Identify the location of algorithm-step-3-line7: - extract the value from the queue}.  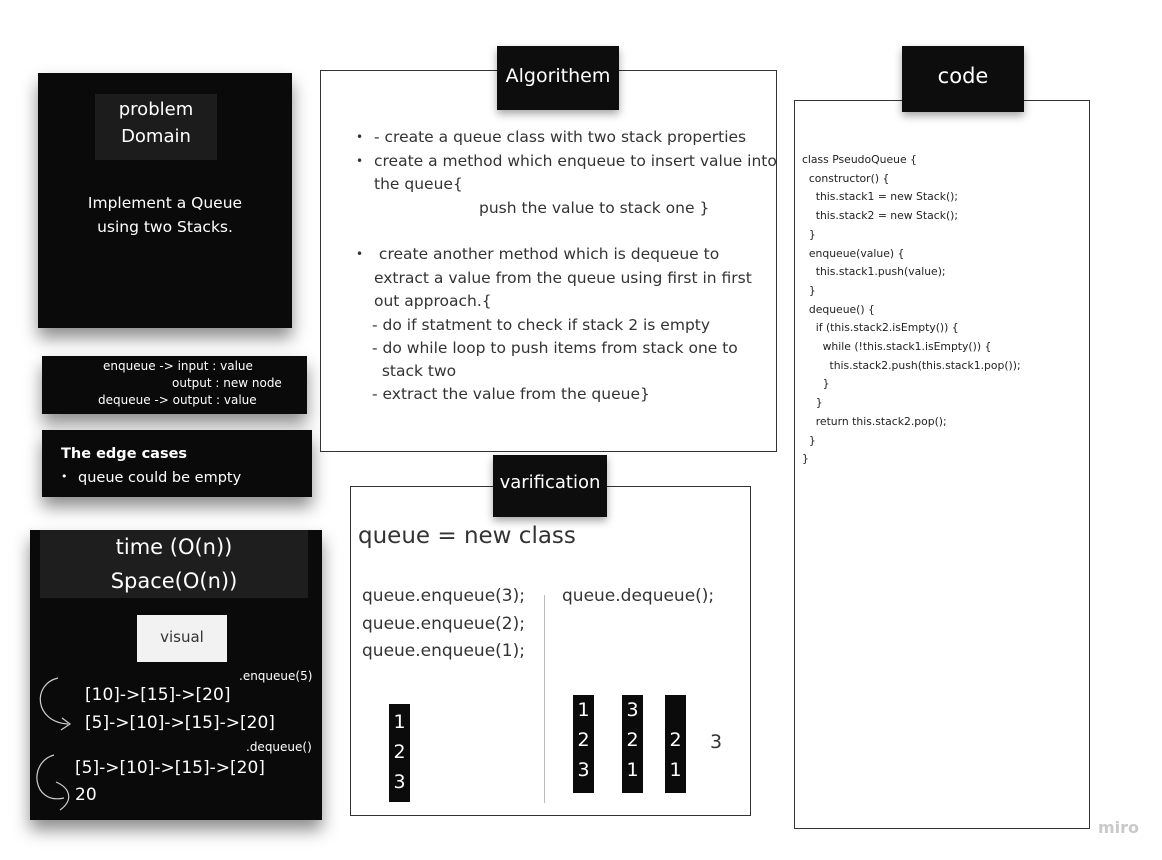
(511, 394).